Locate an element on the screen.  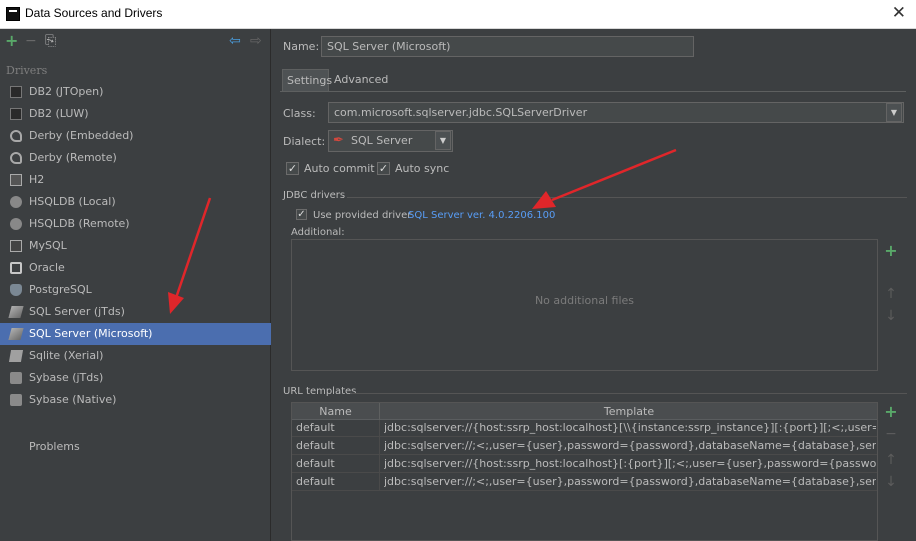
empty-files-text: No additional files is located at coordinates (584, 300).